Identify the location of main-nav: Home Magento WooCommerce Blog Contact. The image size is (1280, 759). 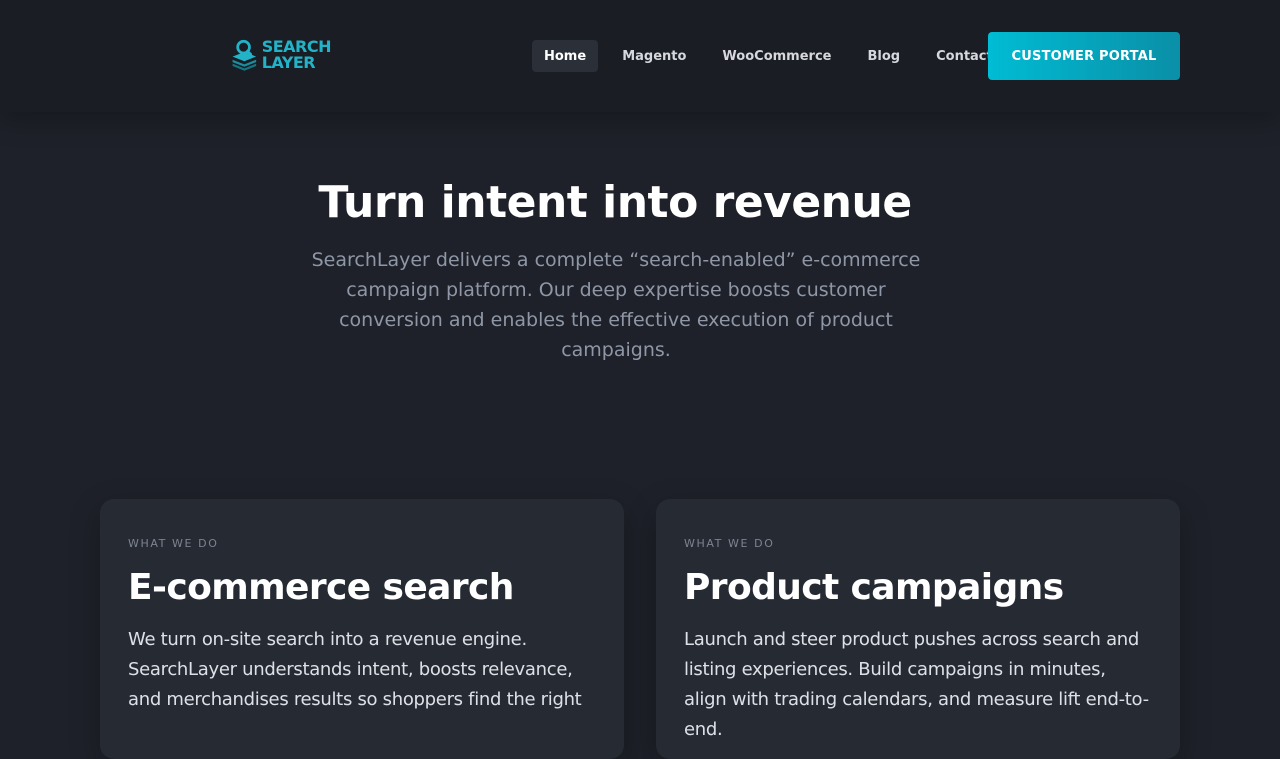
(774, 56).